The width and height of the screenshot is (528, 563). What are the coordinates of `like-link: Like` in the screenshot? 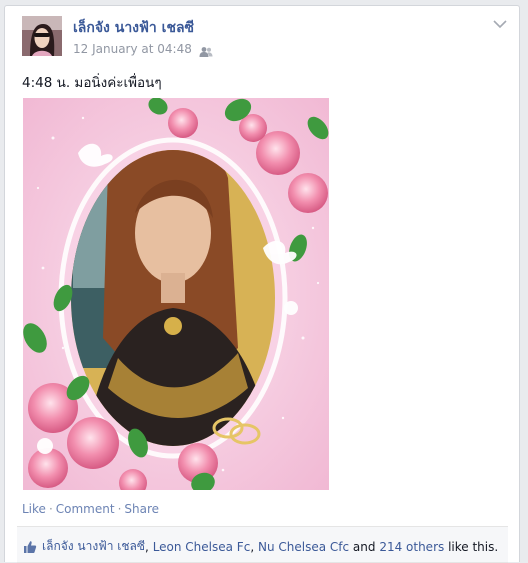 It's located at (34, 509).